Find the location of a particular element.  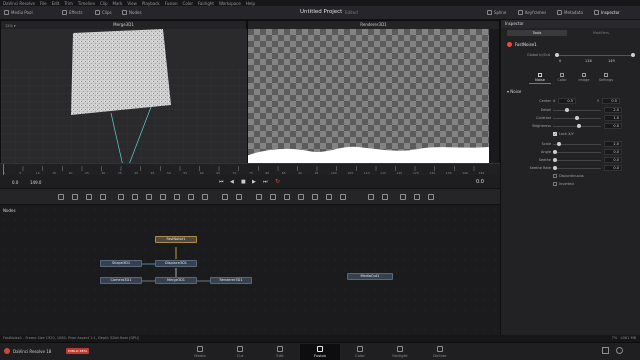

mask-tool-icon is located at coordinates (225, 197).